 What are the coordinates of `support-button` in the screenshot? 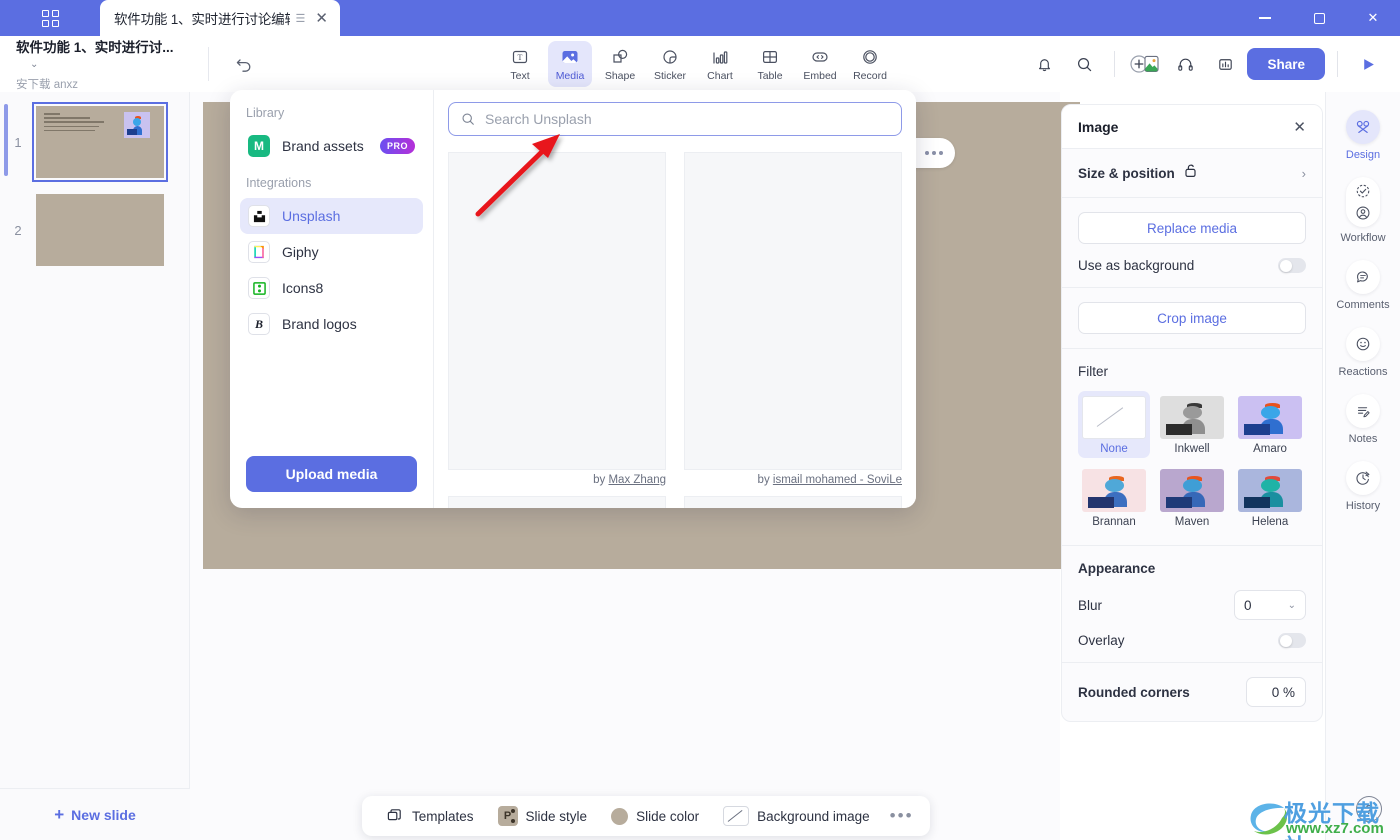 It's located at (1185, 64).